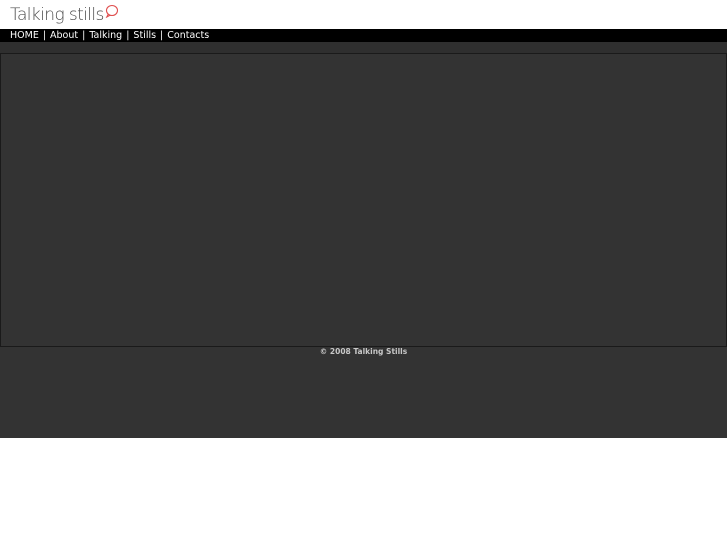  Describe the element at coordinates (57, 15) in the screenshot. I see `logo-text: Talking stills` at that location.